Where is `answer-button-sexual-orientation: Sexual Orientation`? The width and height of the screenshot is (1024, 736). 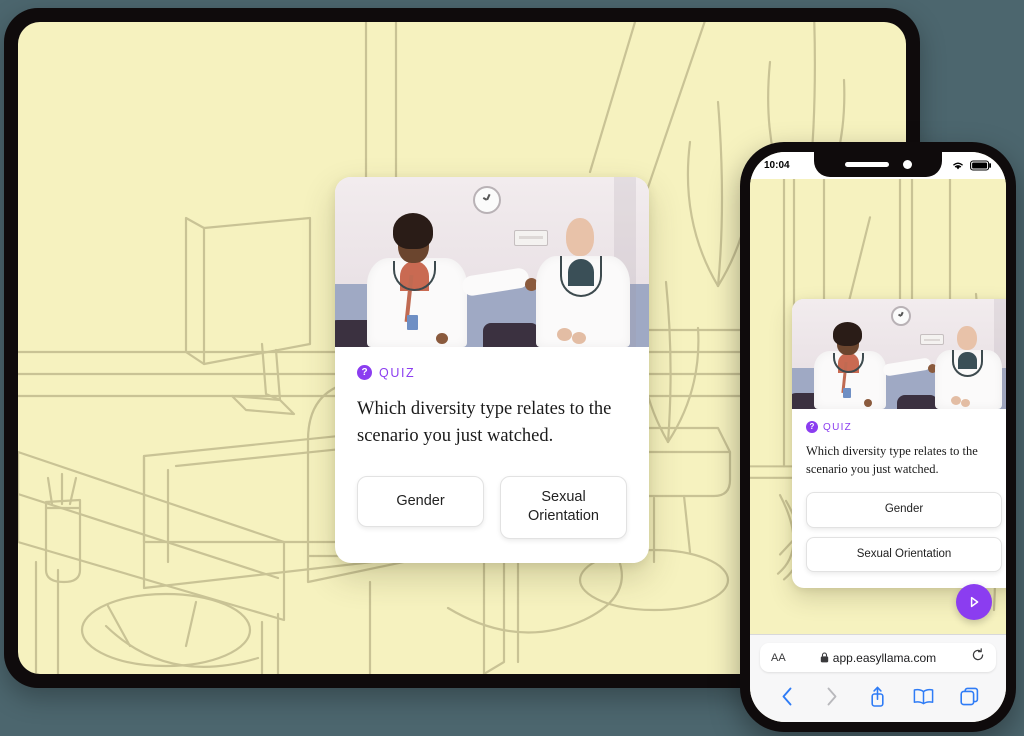
answer-button-sexual-orientation: Sexual Orientation is located at coordinates (563, 507).